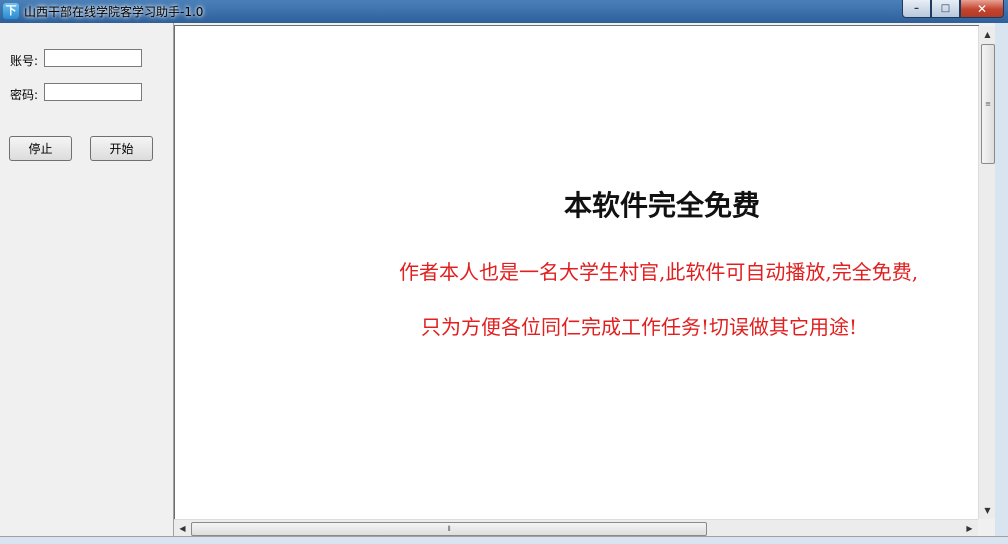  What do you see at coordinates (24, 95) in the screenshot?
I see `password-label: 密码:` at bounding box center [24, 95].